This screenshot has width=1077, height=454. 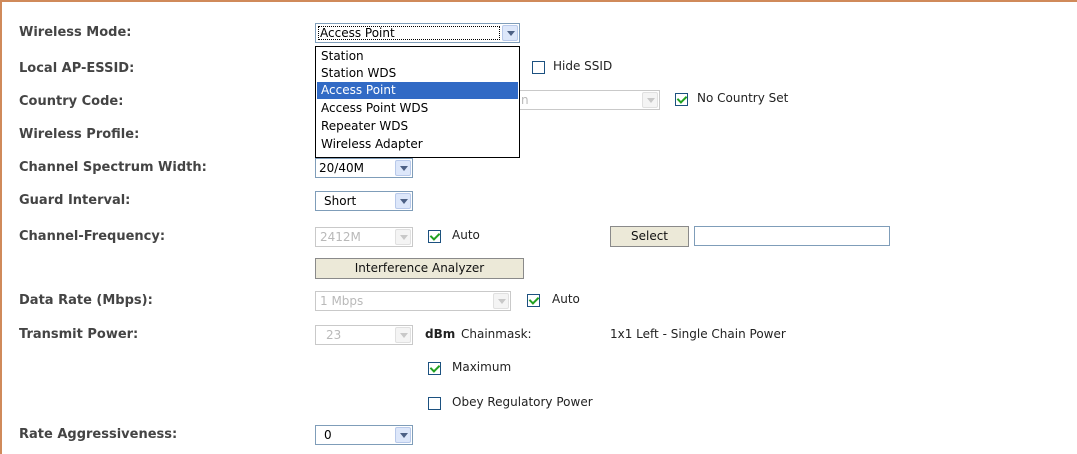 What do you see at coordinates (681, 99) in the screenshot?
I see `no-country-set-checkbox` at bounding box center [681, 99].